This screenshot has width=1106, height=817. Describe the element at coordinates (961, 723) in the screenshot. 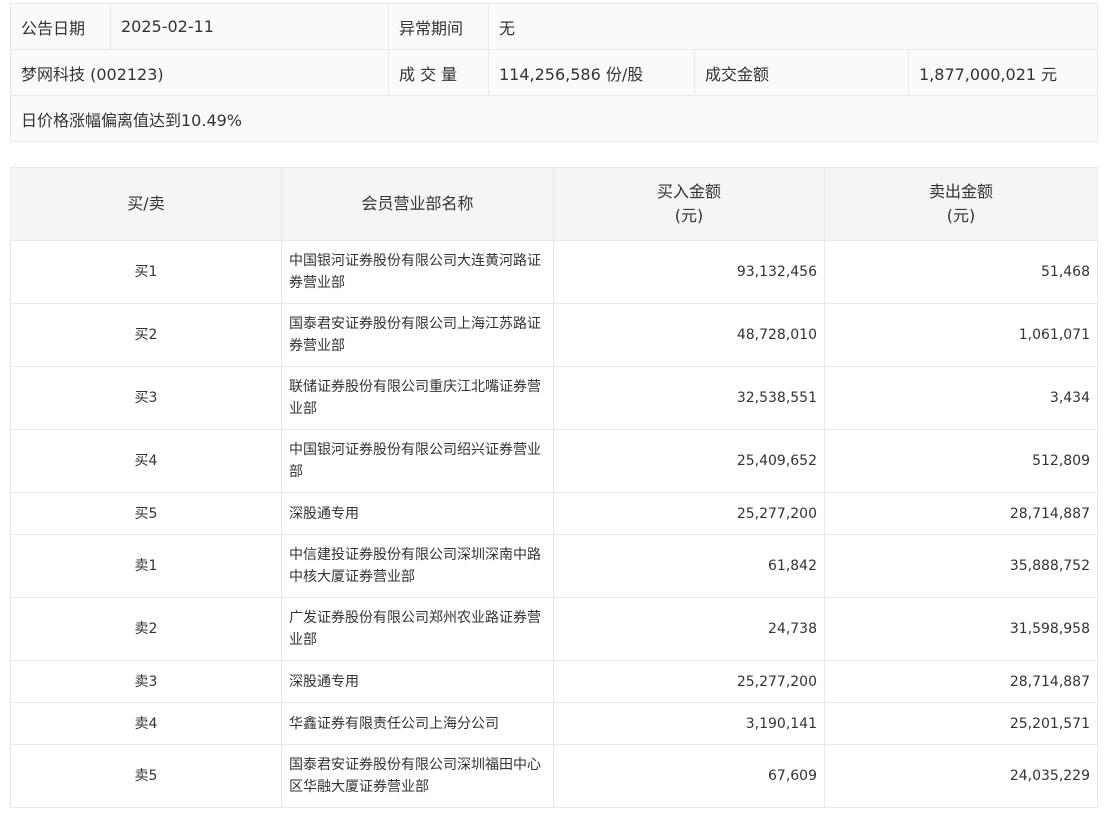

I see `cell-sell: 25,201,571` at that location.